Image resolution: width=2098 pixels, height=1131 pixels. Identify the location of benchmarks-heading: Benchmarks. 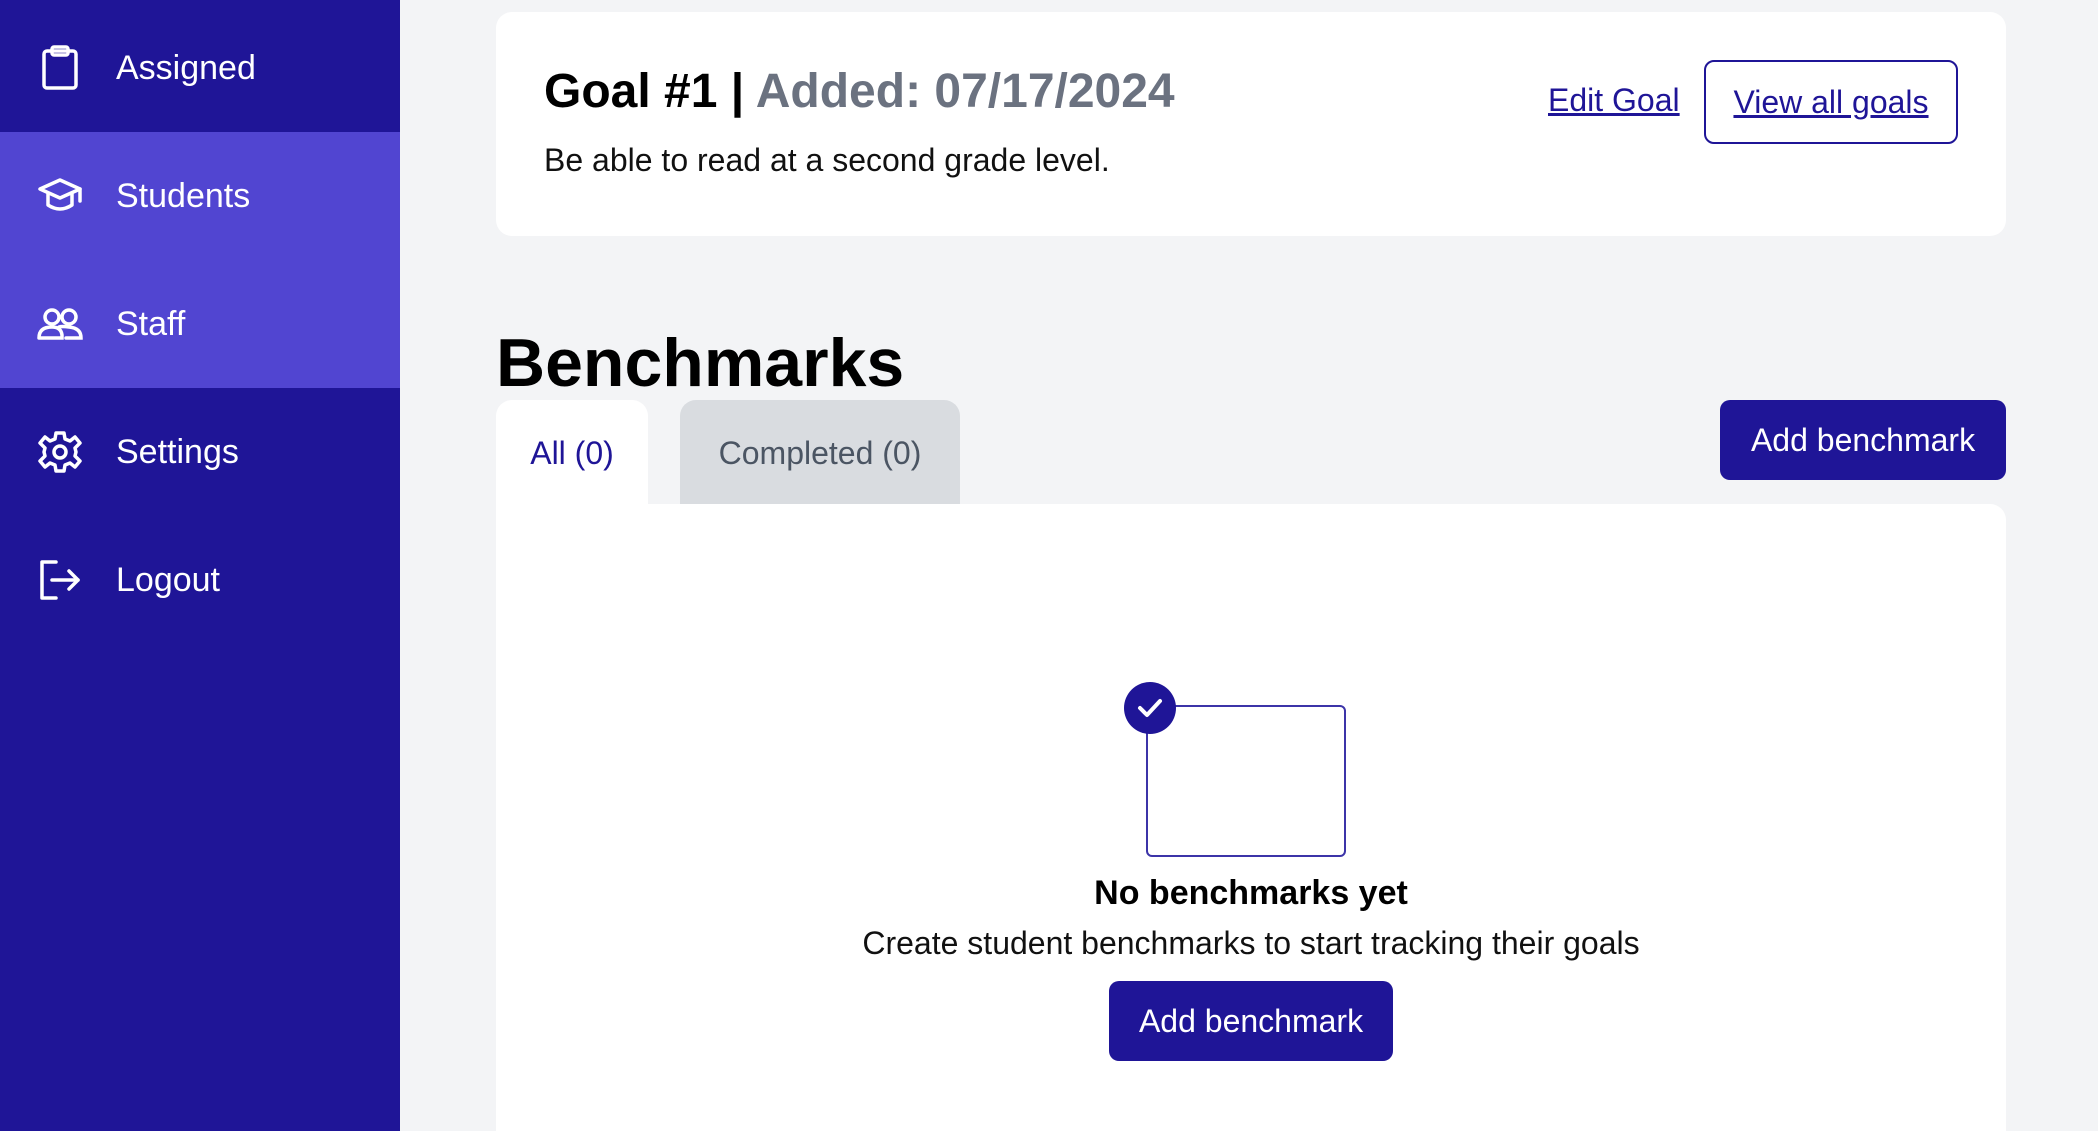
(700, 362).